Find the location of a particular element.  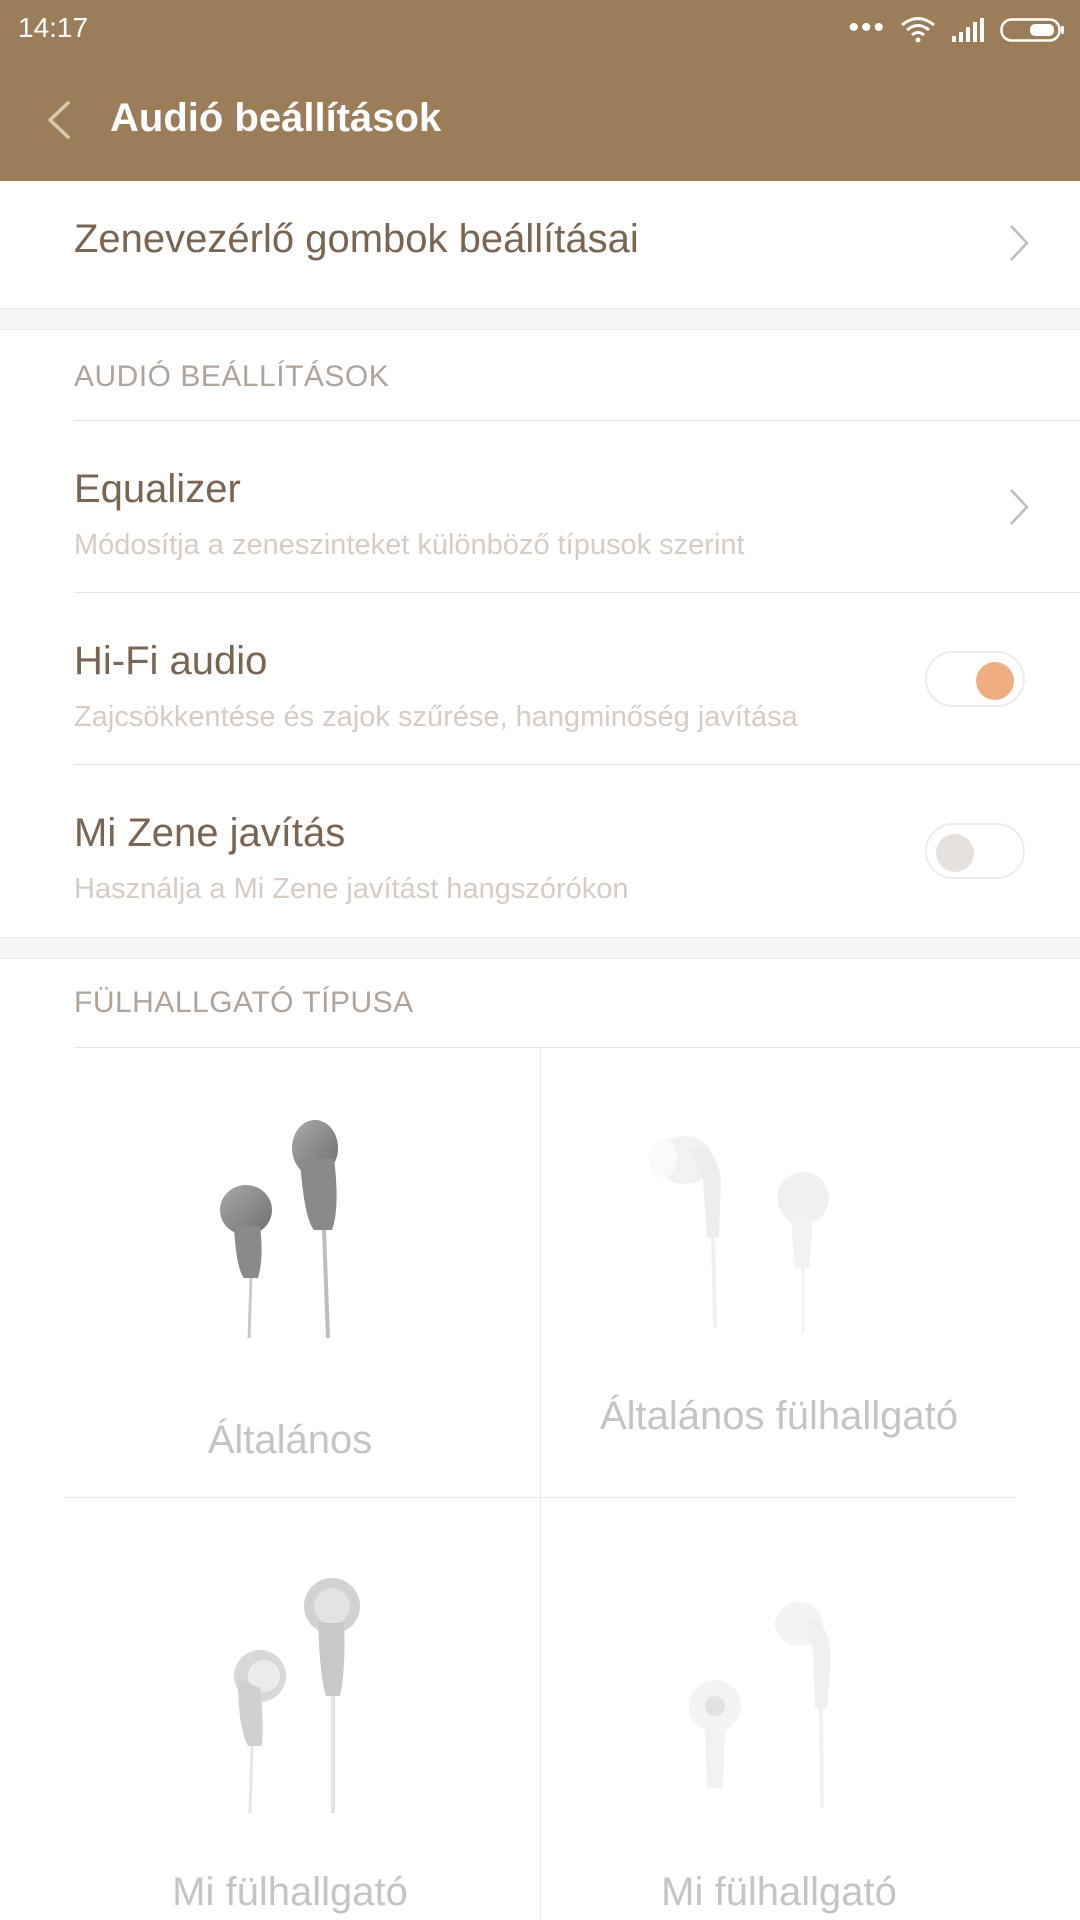

mi-in-ear-headphones-icon is located at coordinates (760, 1705).